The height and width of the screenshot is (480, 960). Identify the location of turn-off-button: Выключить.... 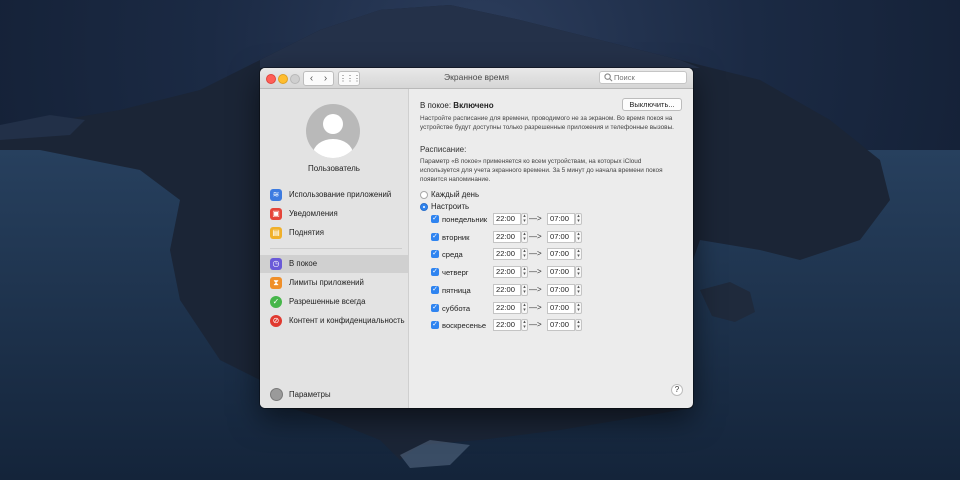
(652, 104).